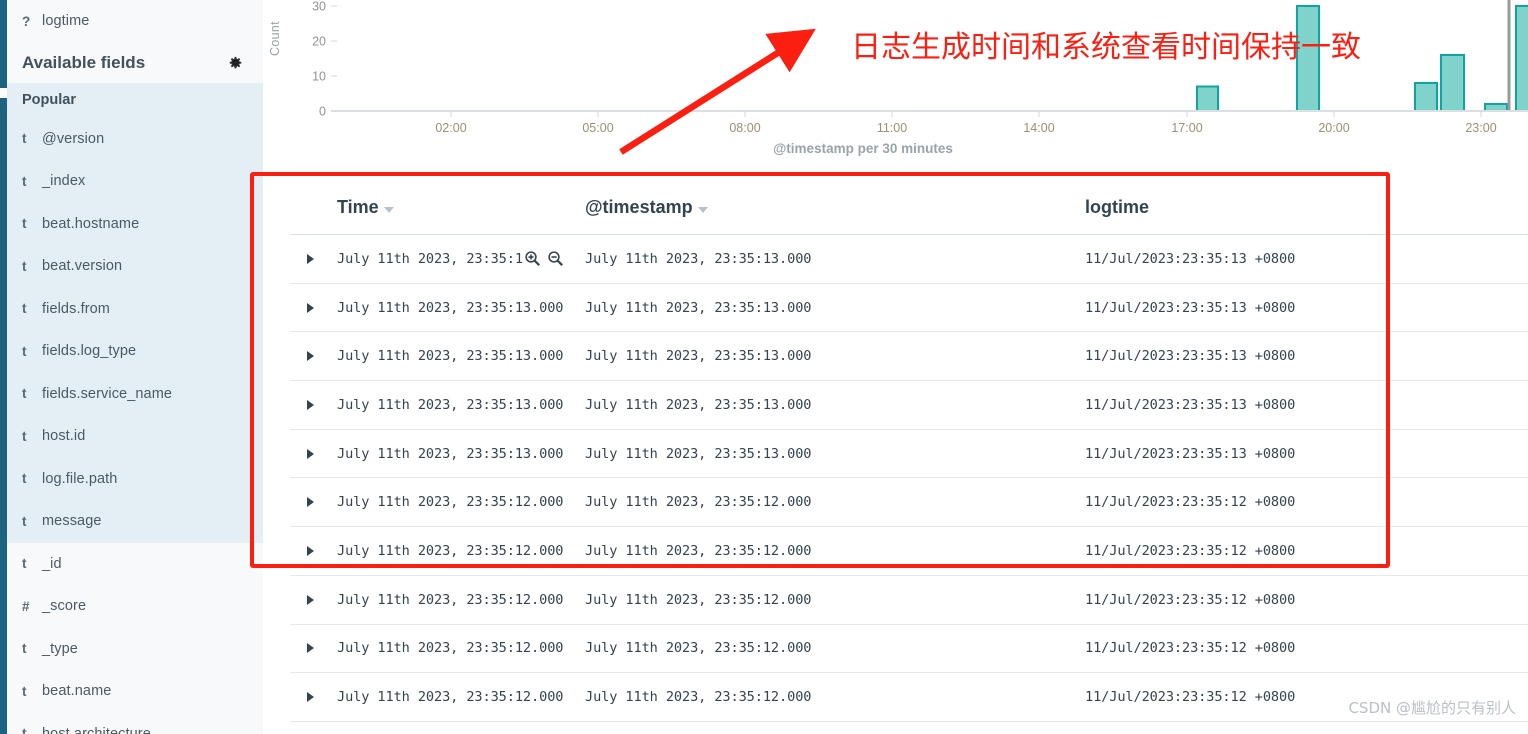 This screenshot has height=734, width=1528. Describe the element at coordinates (135, 181) in the screenshot. I see `sidebar-field--index: t _index` at that location.